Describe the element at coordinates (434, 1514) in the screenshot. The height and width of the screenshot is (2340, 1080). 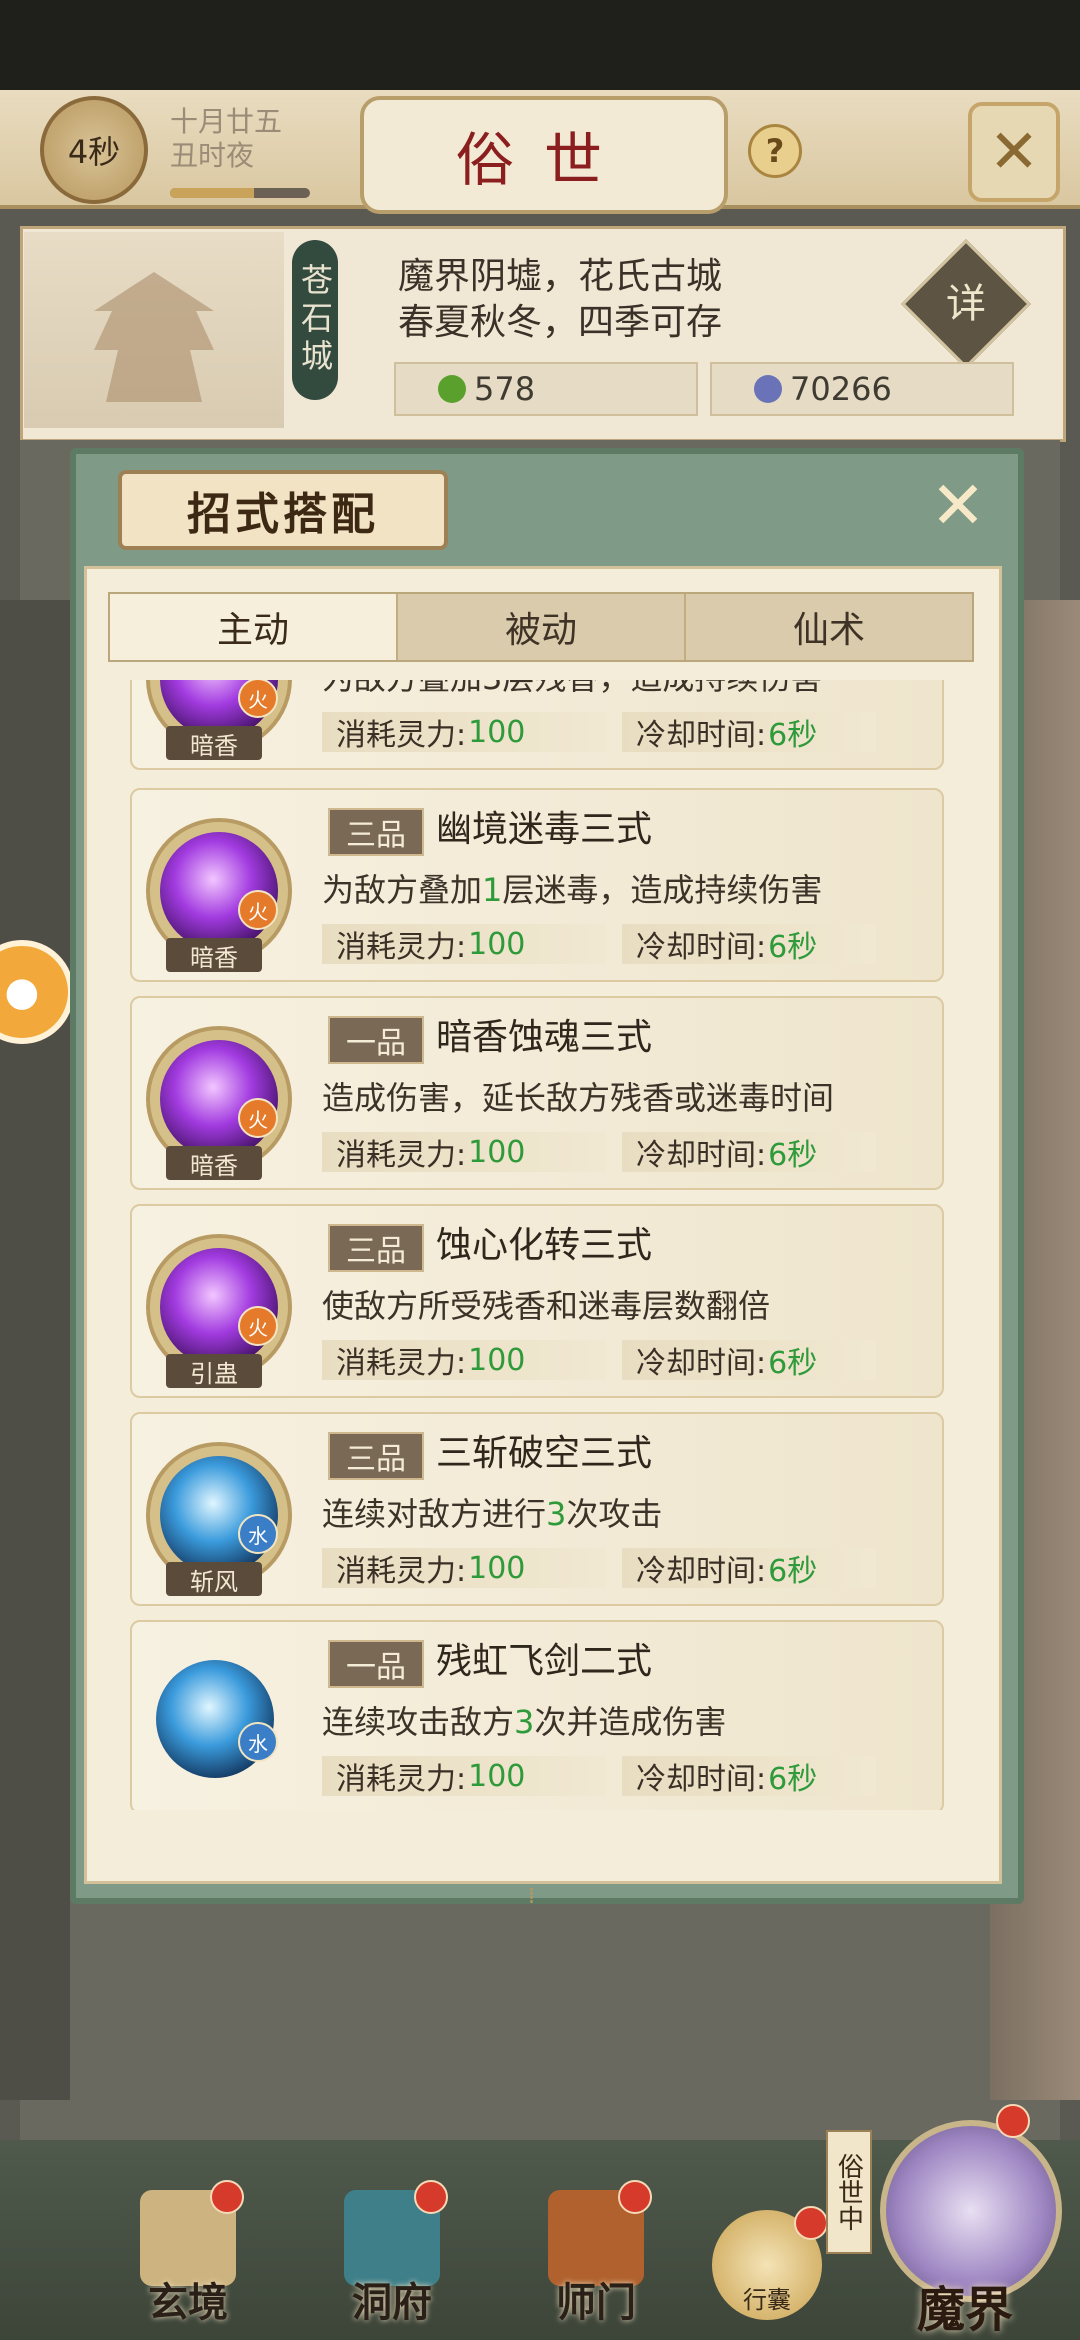
I see `skill-desc-text: 连续对敌方进行` at that location.